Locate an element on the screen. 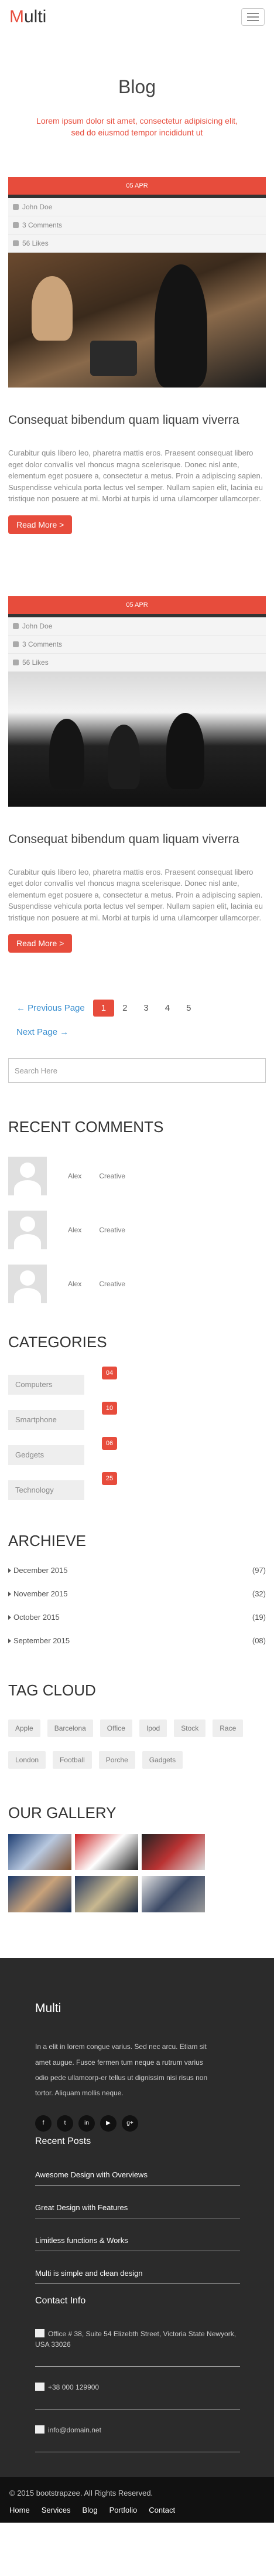  tag: Barcelona is located at coordinates (70, 1729).